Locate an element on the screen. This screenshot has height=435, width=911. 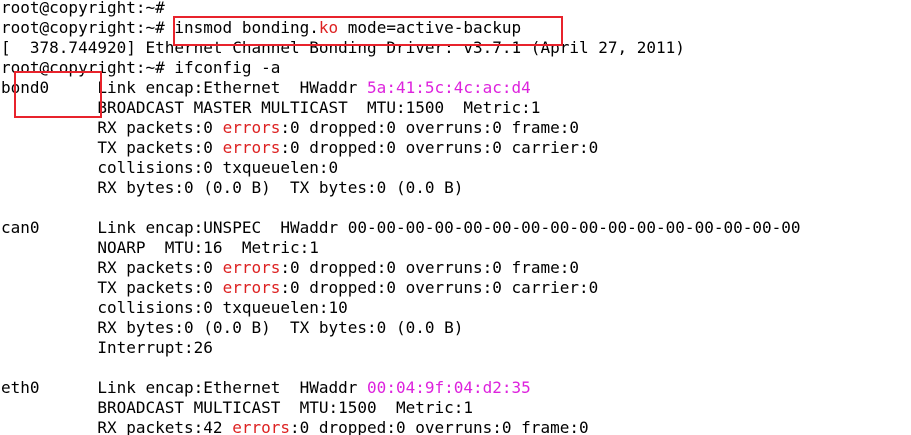
terminal-text: Interrupt:26 is located at coordinates (107, 347).